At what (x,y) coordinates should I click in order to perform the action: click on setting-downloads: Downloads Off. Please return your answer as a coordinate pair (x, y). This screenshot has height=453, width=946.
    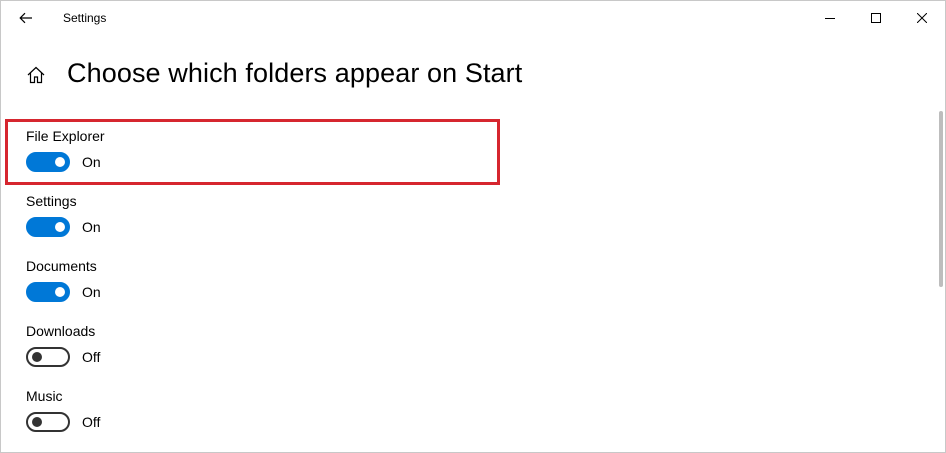
    Looking at the image, I should click on (176, 352).